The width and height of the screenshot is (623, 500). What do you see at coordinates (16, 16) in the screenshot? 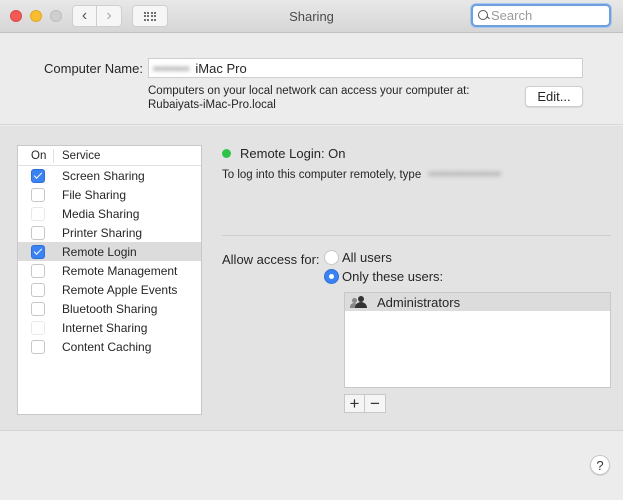
I see `close-window-button` at bounding box center [16, 16].